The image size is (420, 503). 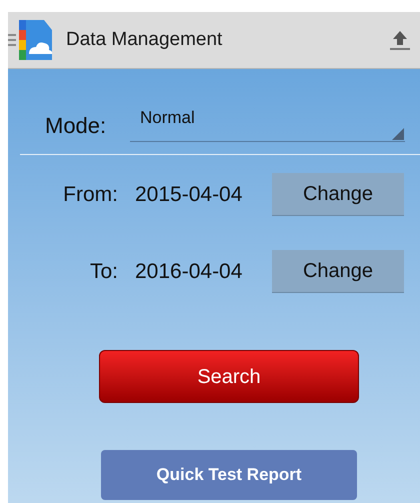 What do you see at coordinates (398, 134) in the screenshot?
I see `dropdown-arrow-icon` at bounding box center [398, 134].